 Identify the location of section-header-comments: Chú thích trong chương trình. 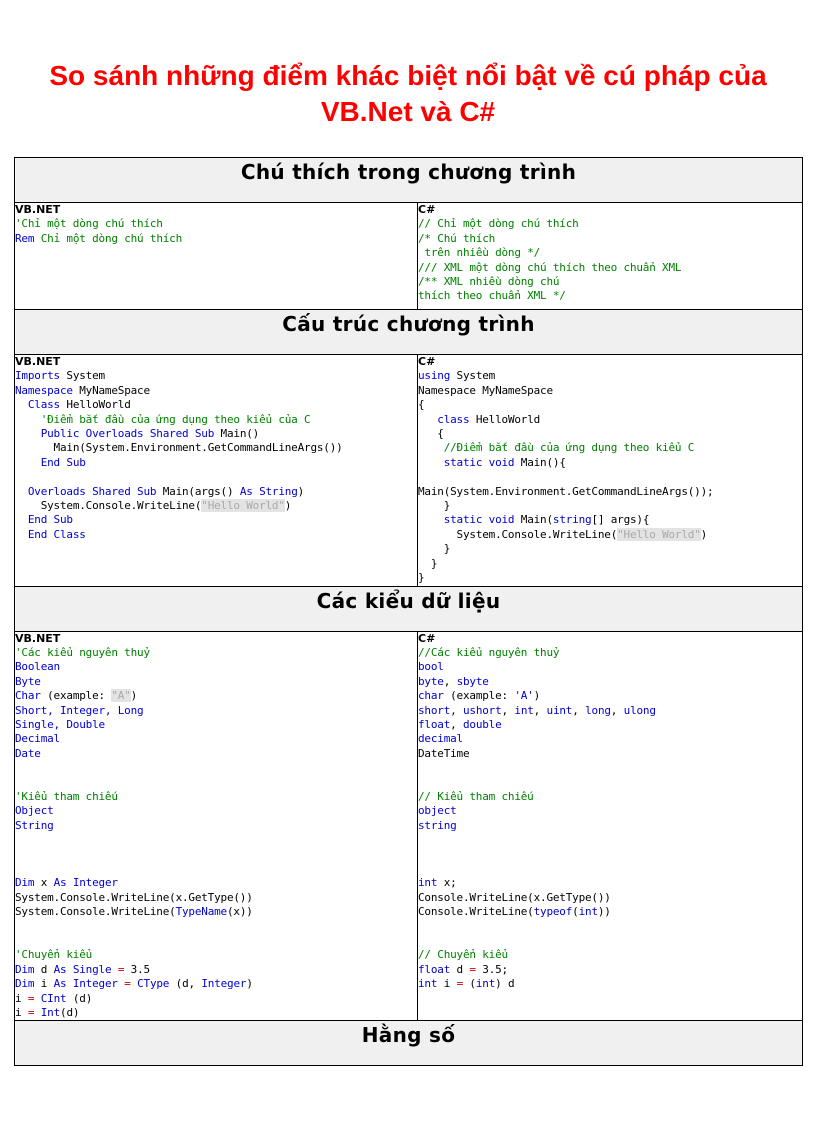
(408, 180).